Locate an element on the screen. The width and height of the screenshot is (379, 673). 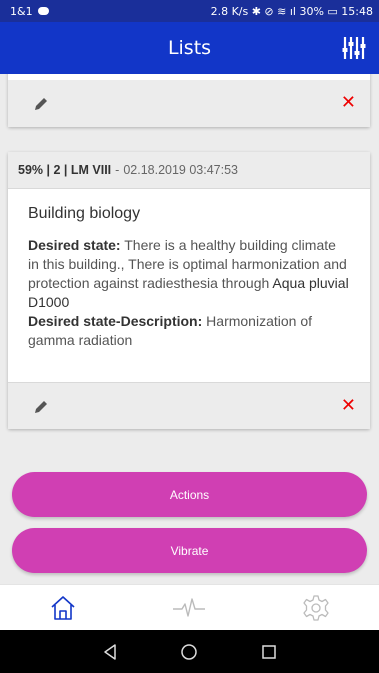
card-date: 02.18.2019 03:47:53 is located at coordinates (181, 170).